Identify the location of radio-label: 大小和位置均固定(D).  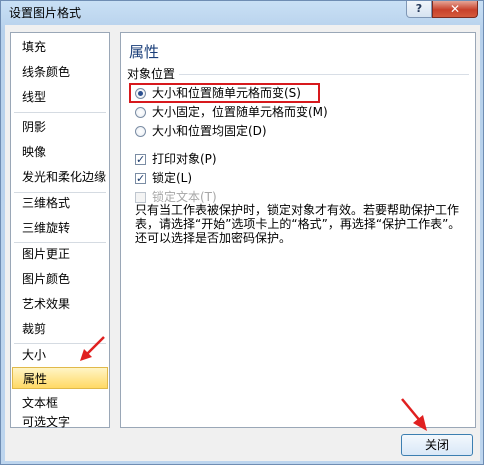
(209, 131).